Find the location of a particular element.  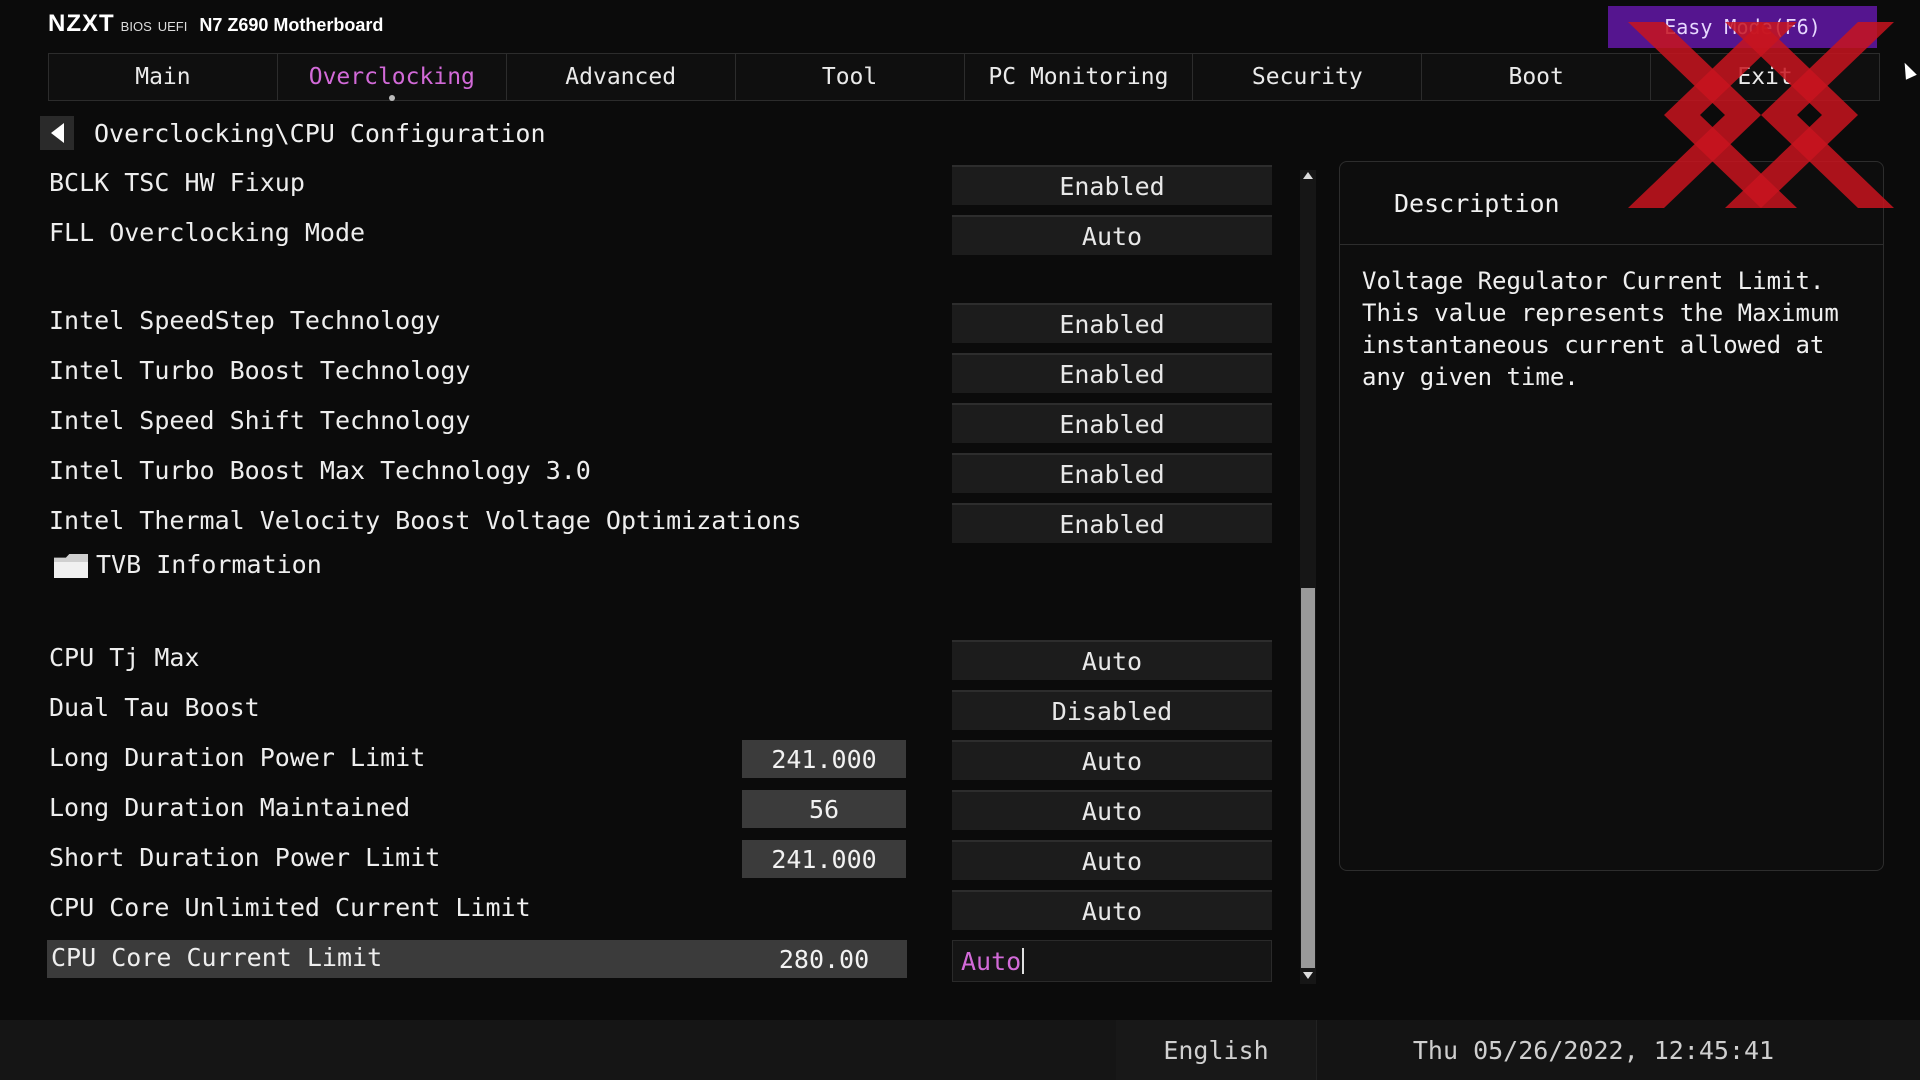

setting-row: CPU Core Unlimited Current Limit Auto is located at coordinates (650, 908).